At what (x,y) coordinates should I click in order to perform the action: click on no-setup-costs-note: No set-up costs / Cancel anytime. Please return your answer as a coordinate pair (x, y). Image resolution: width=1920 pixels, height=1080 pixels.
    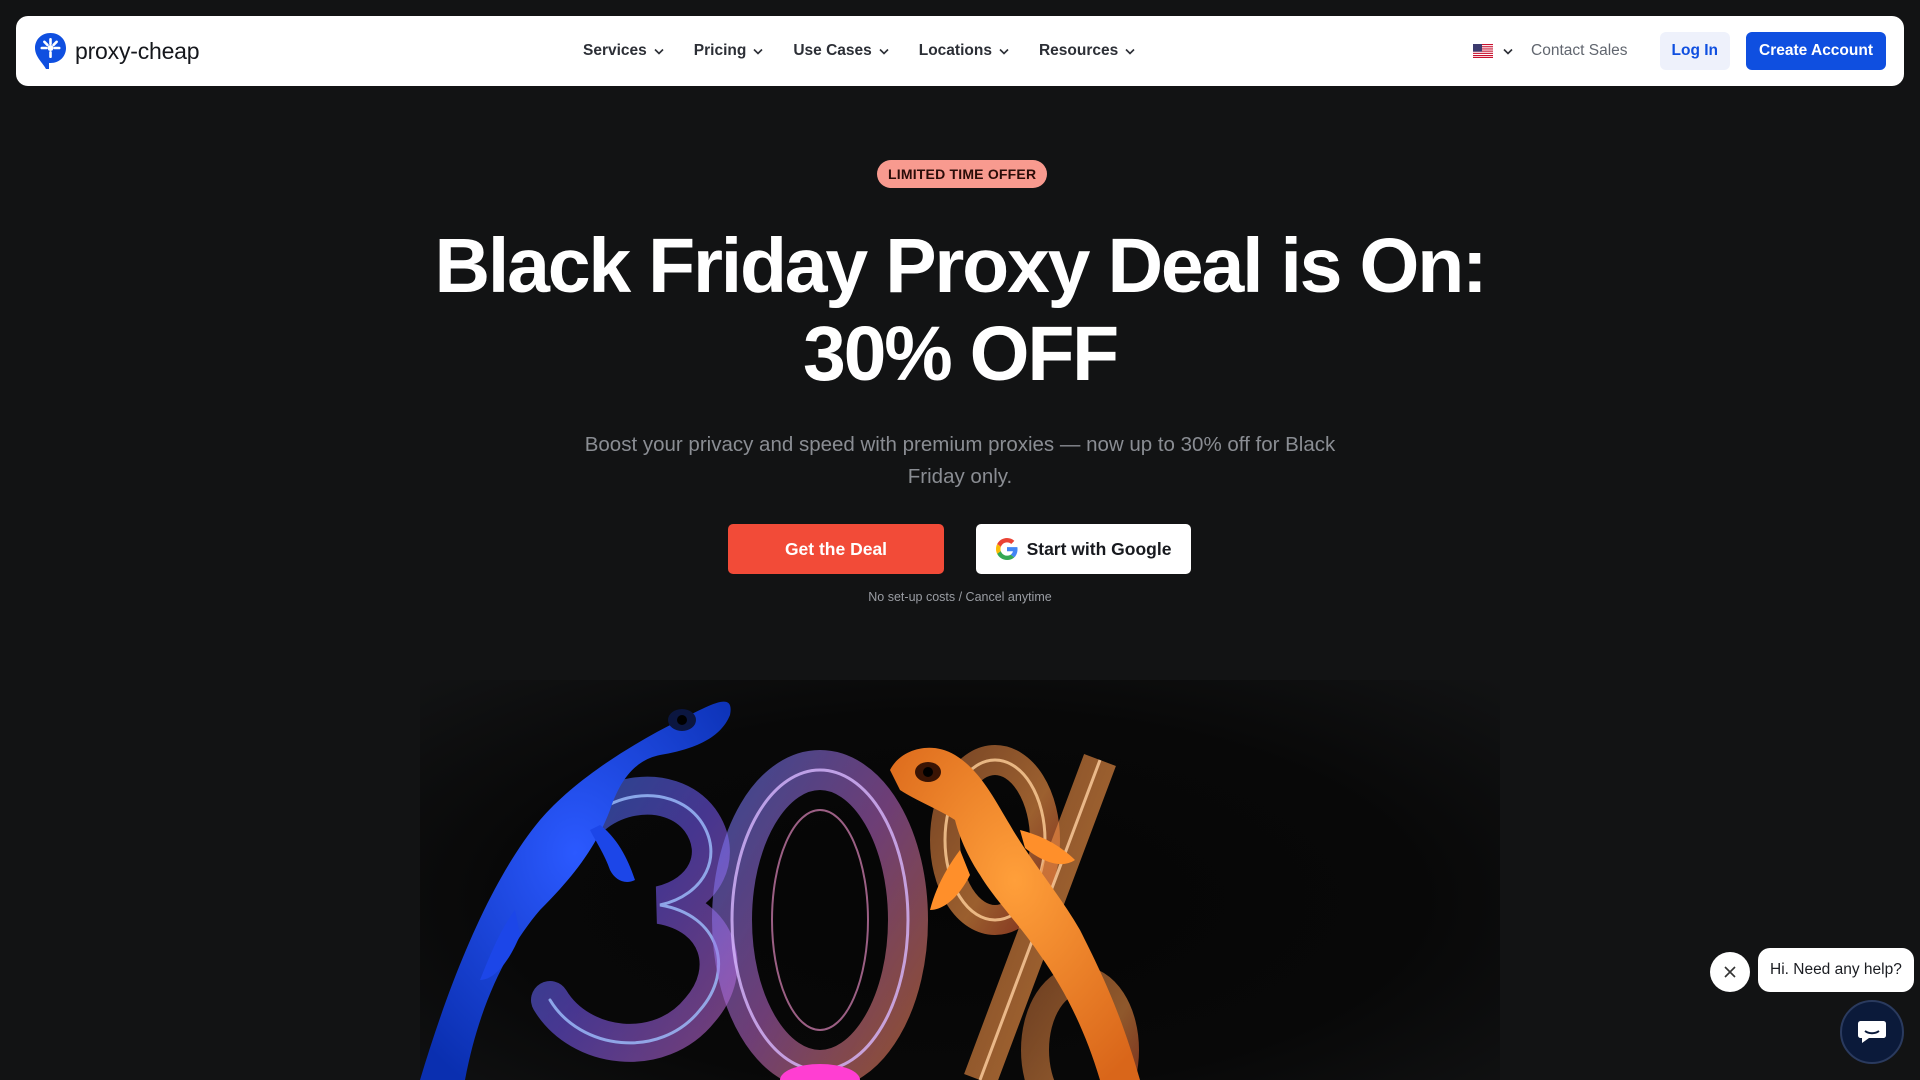
    Looking at the image, I should click on (960, 597).